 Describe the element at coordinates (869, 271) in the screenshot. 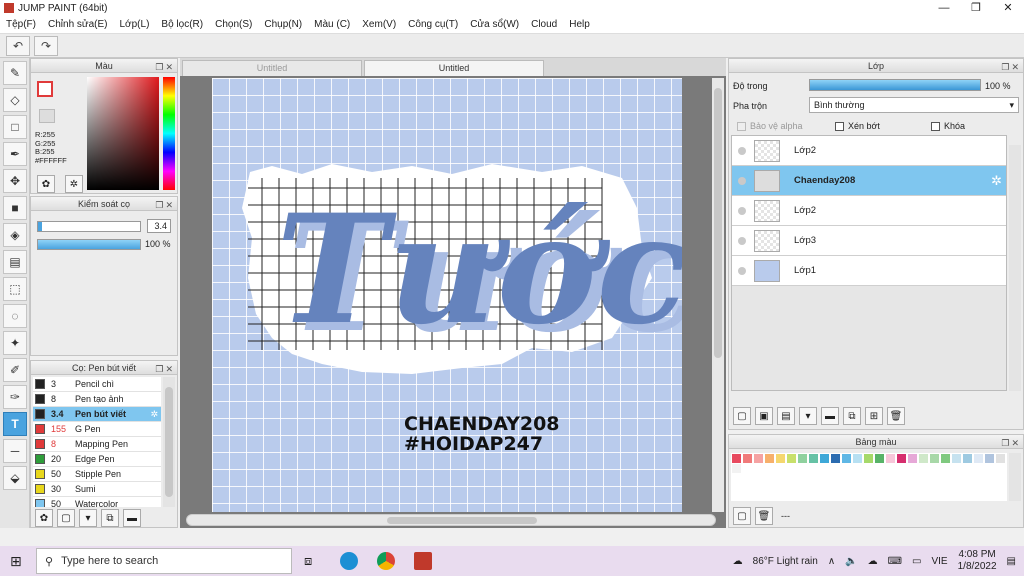

I see `layer-row: Lớp1` at that location.